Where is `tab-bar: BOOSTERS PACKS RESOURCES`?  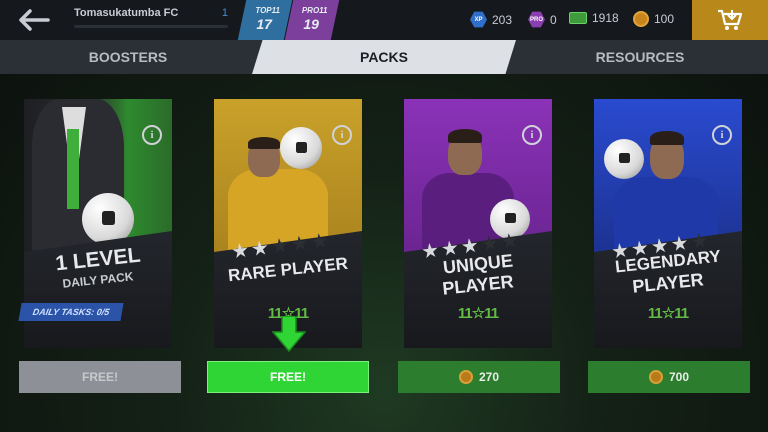 tab-bar: BOOSTERS PACKS RESOURCES is located at coordinates (384, 57).